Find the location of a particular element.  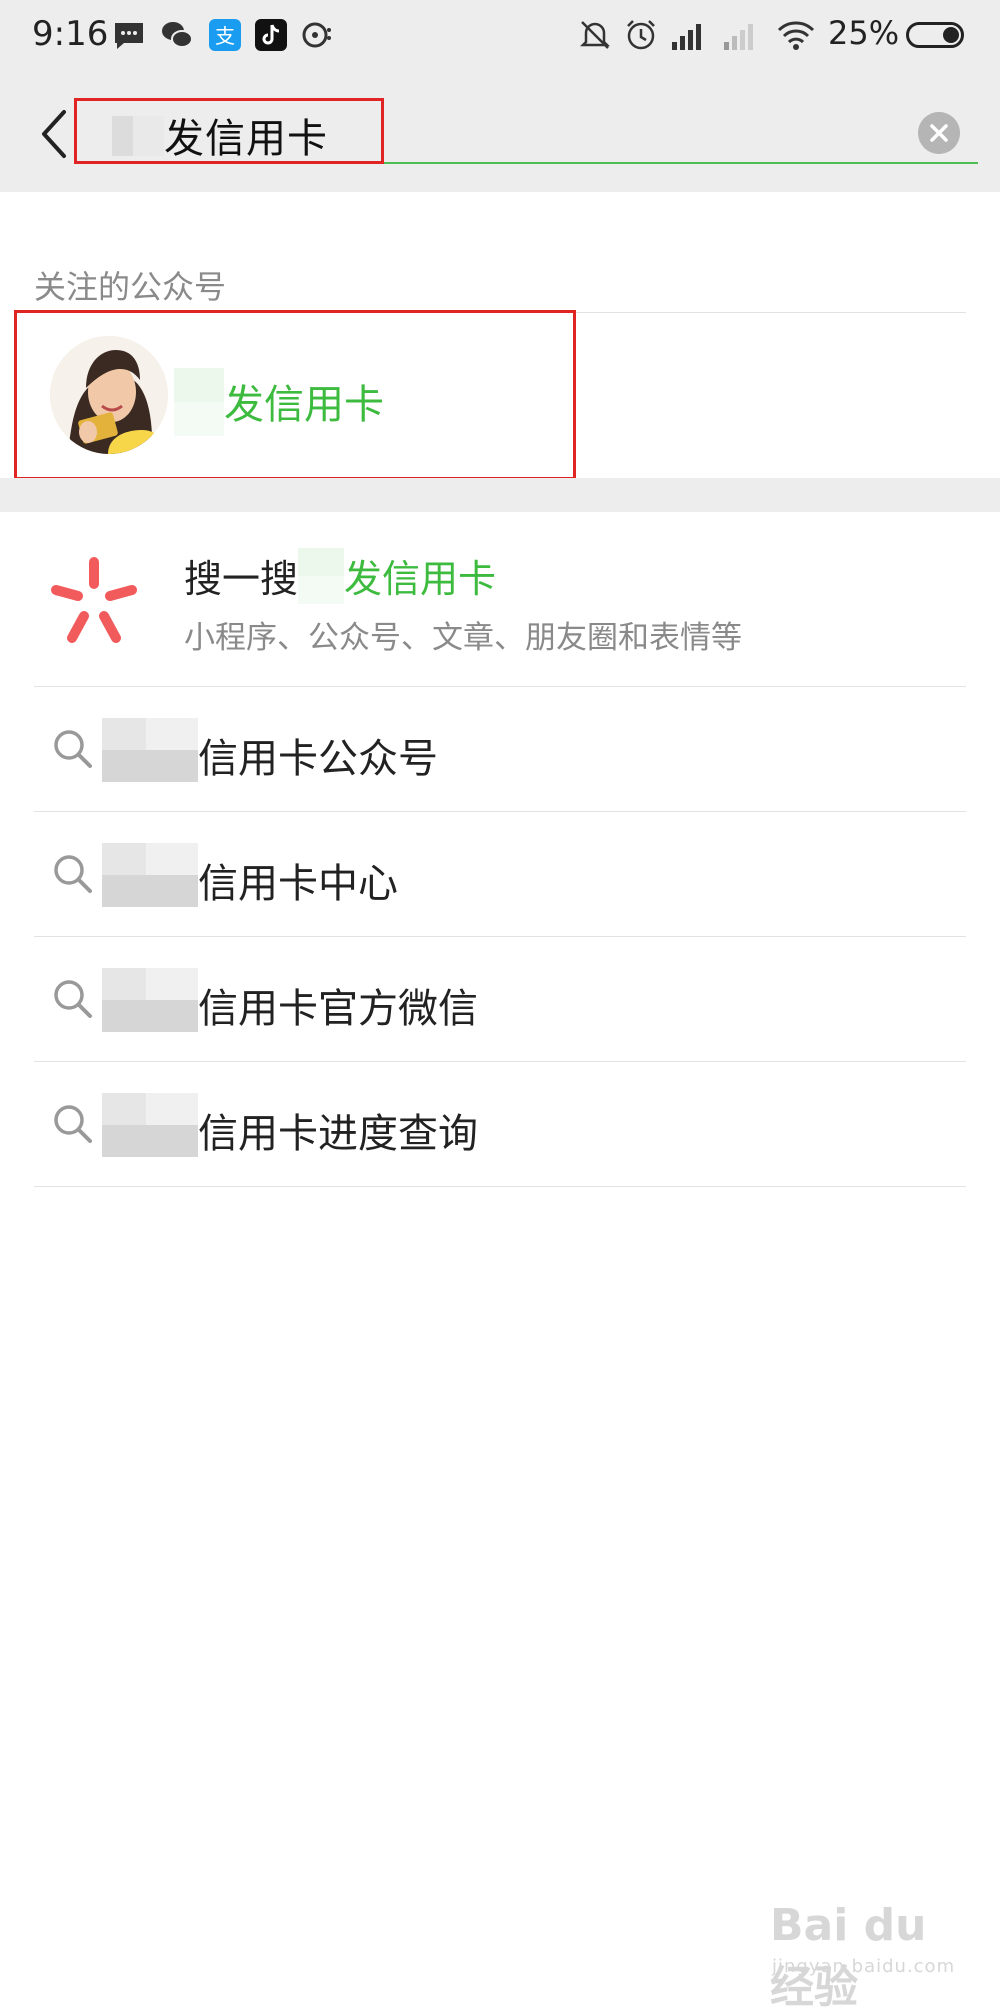

section-label-followed: 关注的公众号 is located at coordinates (130, 287).